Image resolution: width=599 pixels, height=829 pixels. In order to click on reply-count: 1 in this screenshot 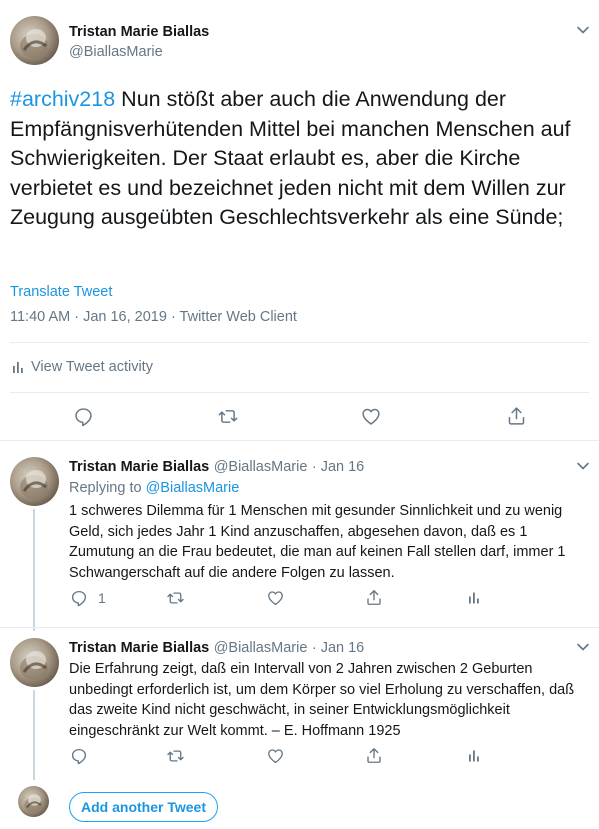, I will do `click(102, 598)`.